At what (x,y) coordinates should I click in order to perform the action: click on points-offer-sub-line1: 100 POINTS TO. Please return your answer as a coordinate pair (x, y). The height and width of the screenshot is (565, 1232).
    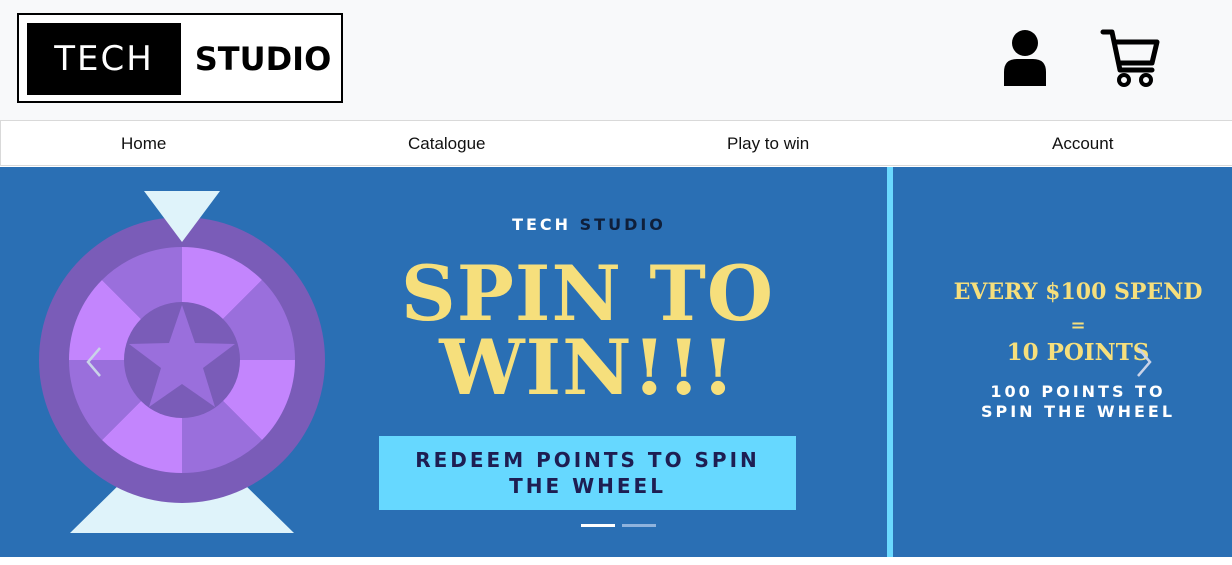
    Looking at the image, I should click on (1078, 391).